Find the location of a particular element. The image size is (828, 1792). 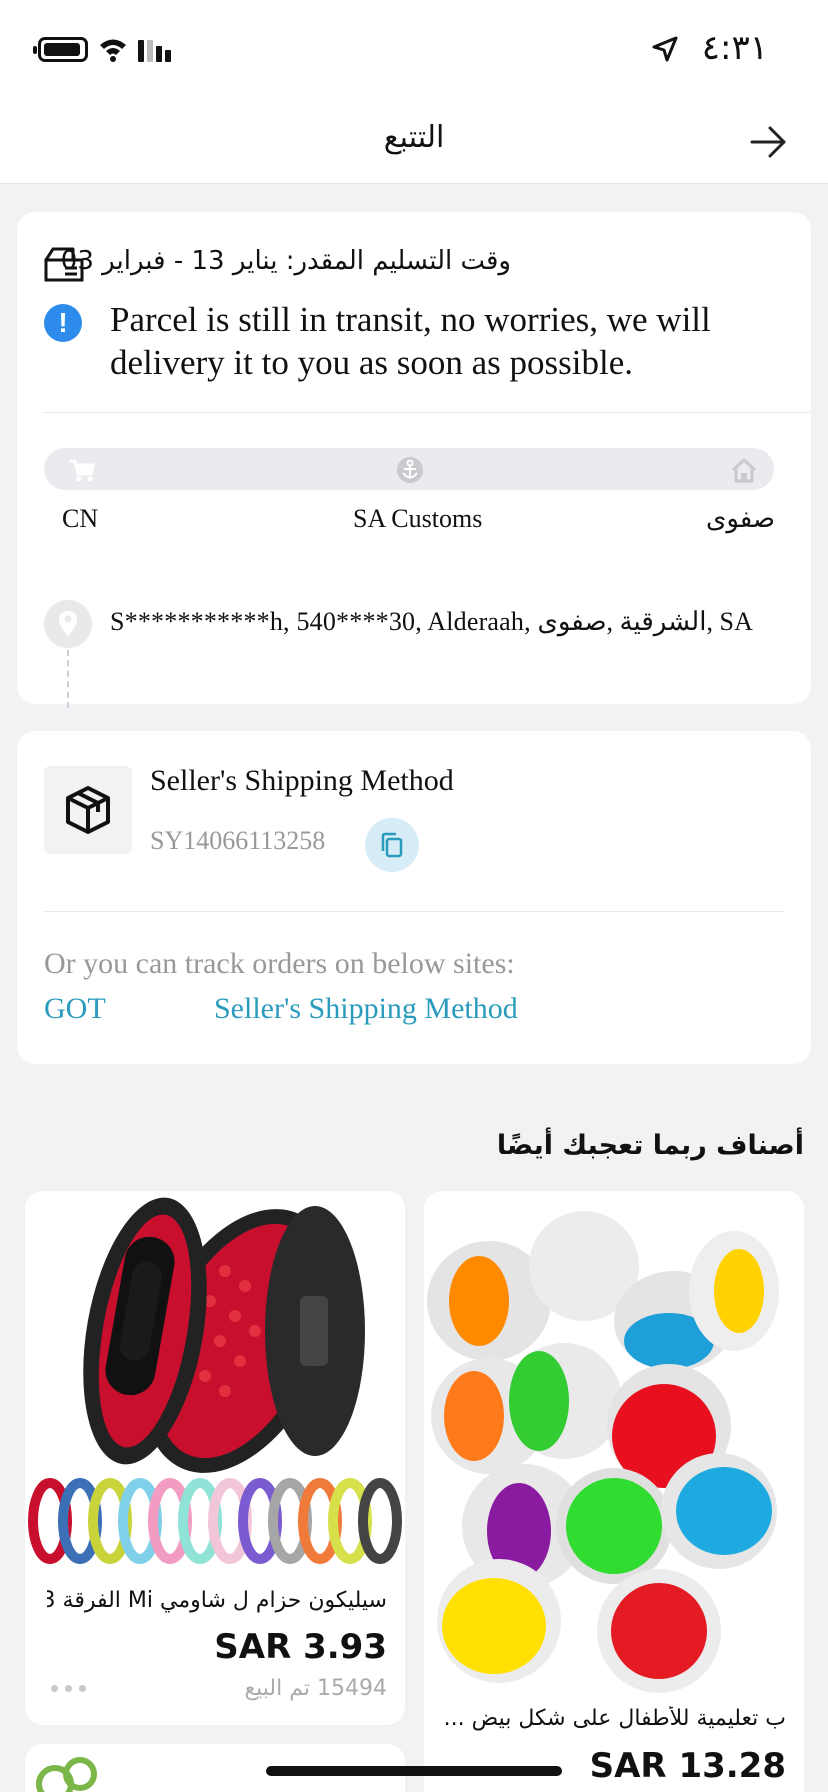

stage-customs: SA Customs is located at coordinates (418, 518).